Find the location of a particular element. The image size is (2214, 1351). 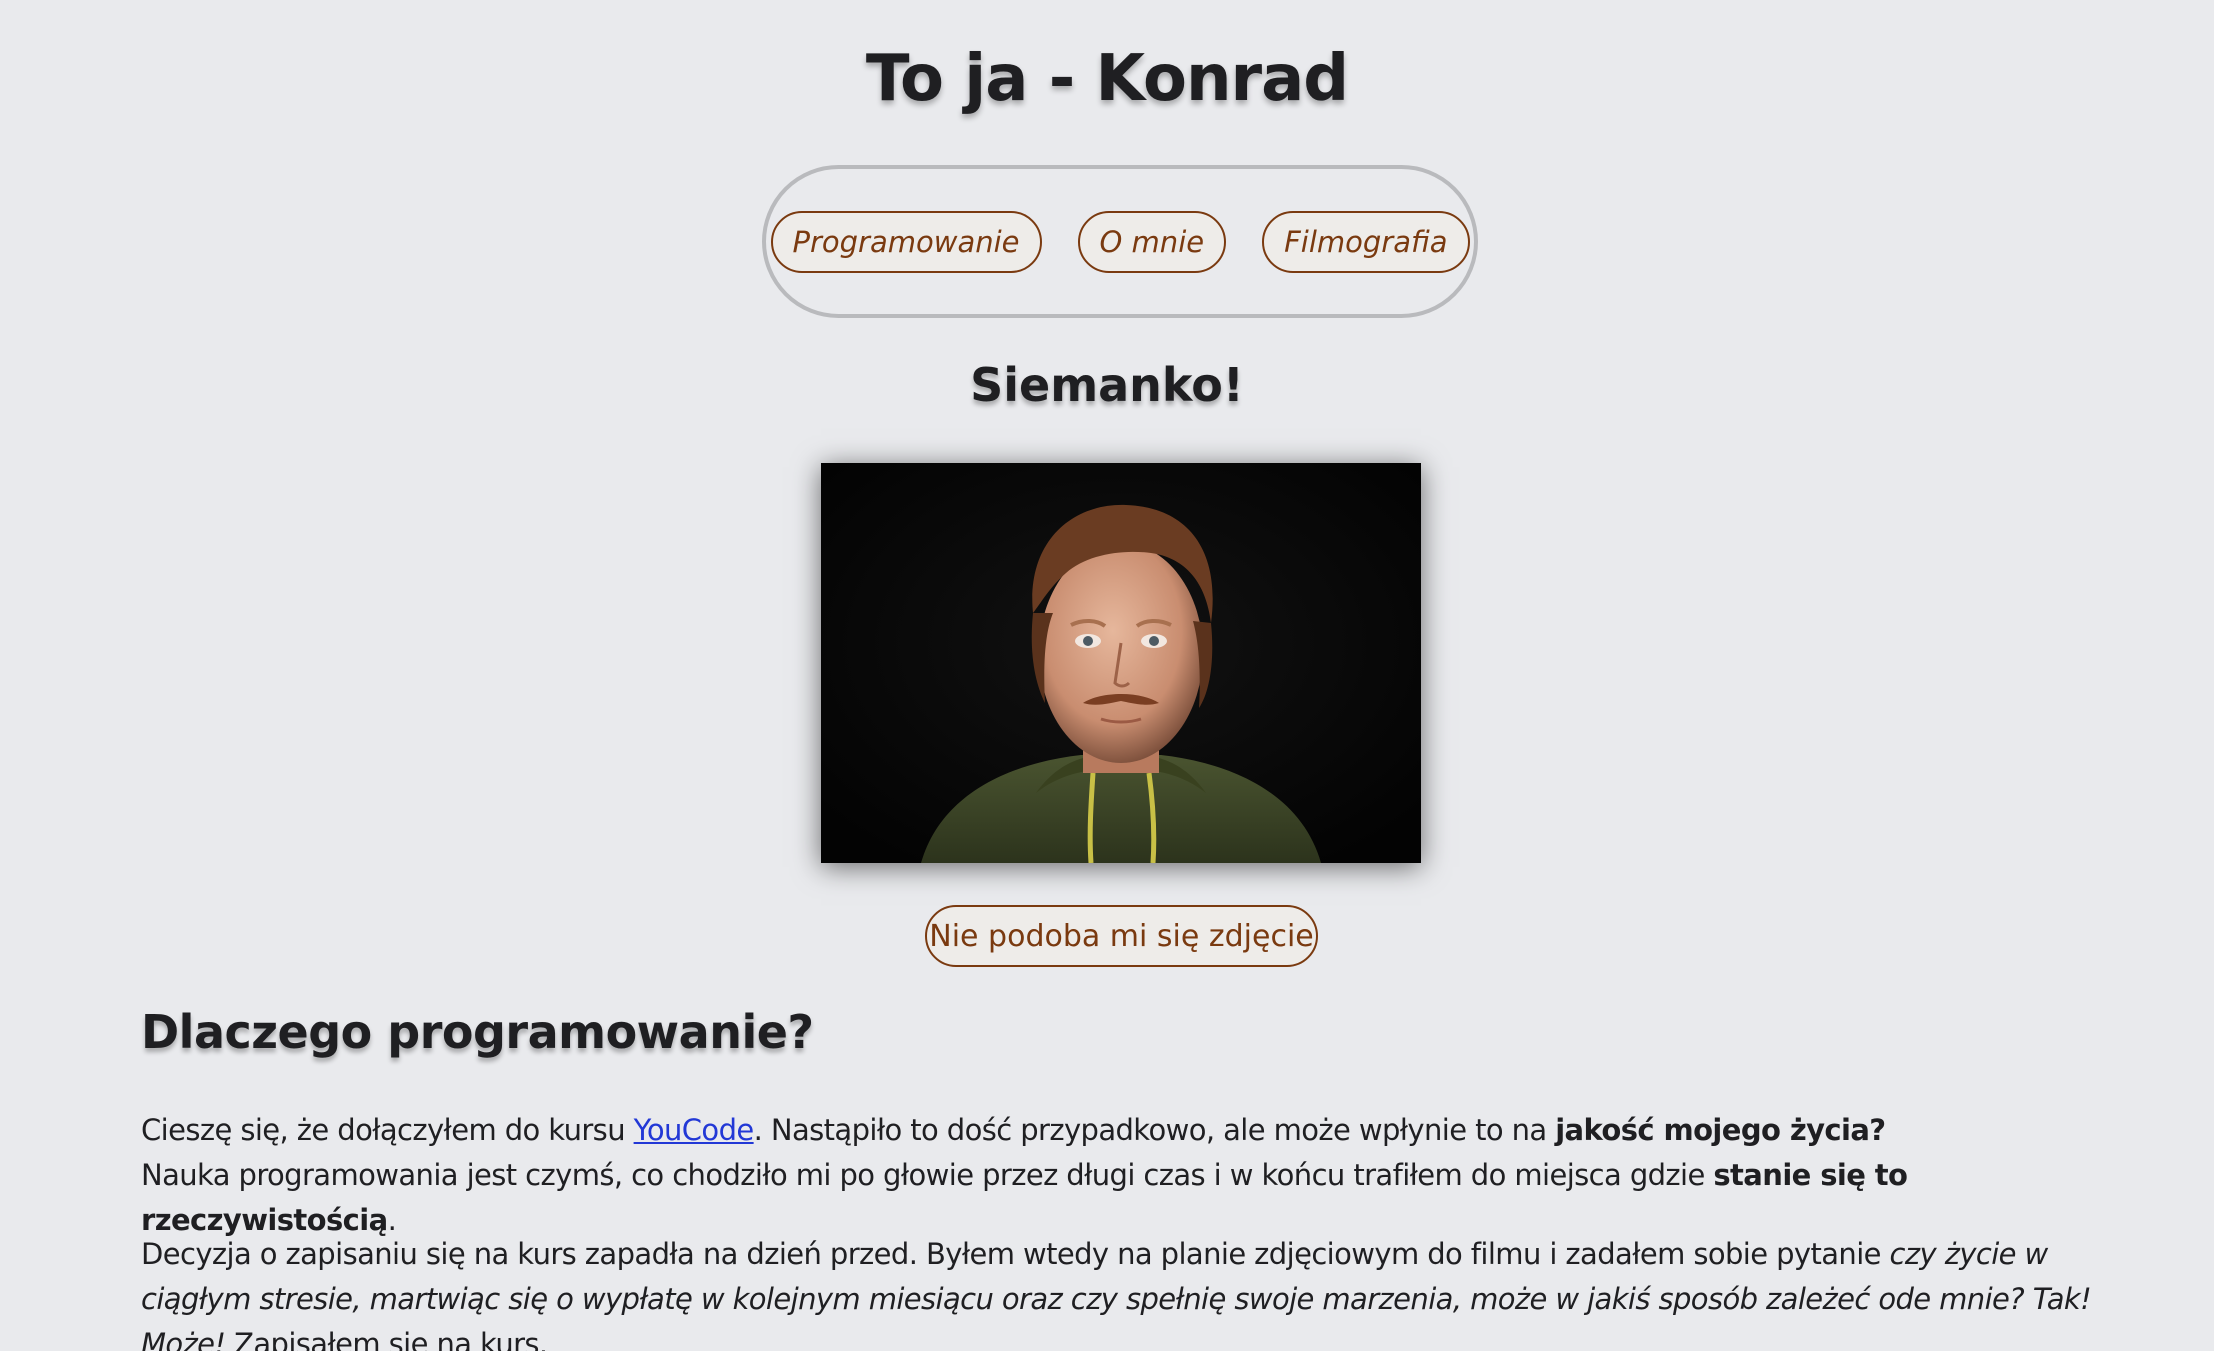

bold-text: jakość mojego życia? is located at coordinates (1720, 1130).